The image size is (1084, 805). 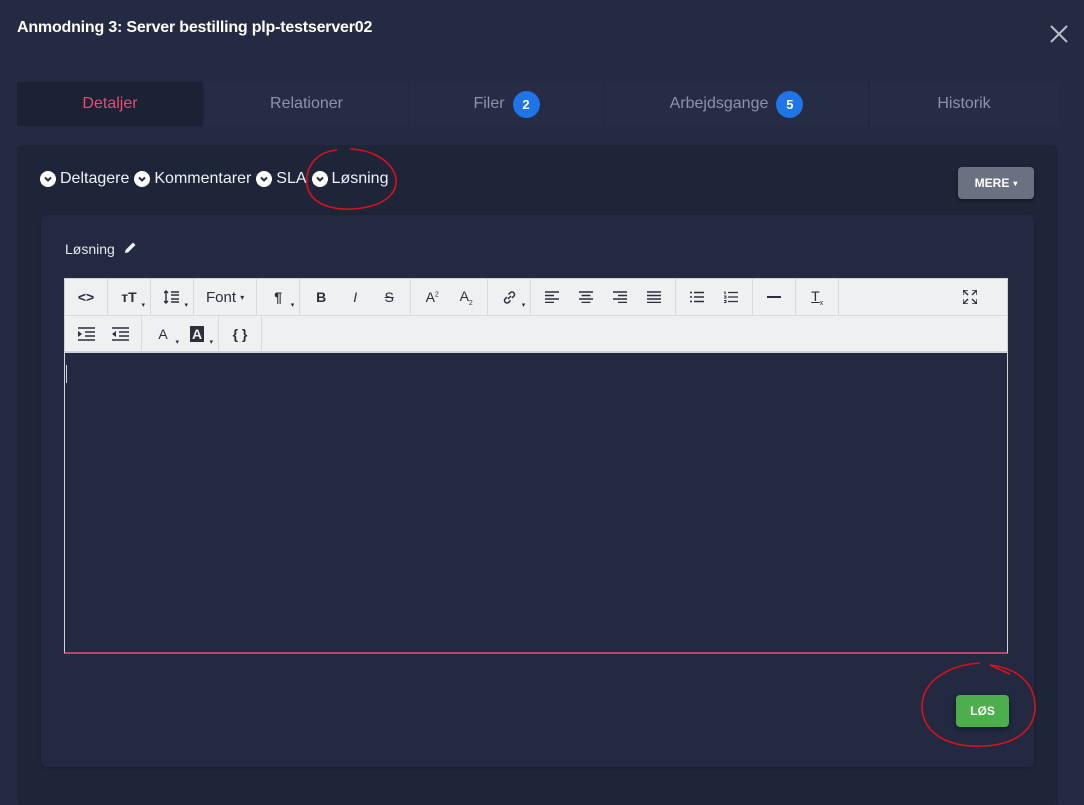 I want to click on bullet-list-button, so click(x=697, y=297).